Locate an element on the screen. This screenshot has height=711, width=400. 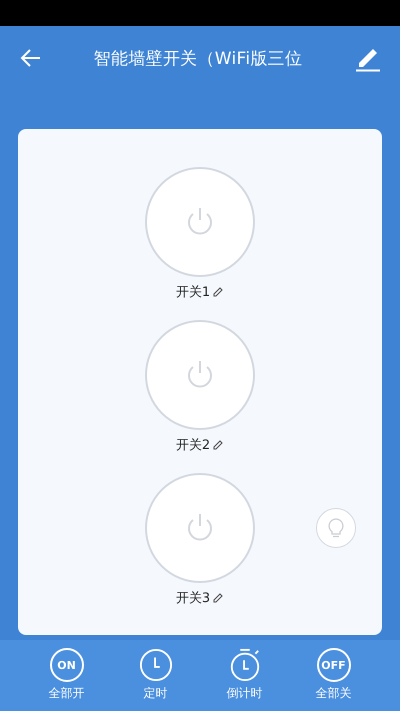
light-bulb-icon is located at coordinates (336, 528).